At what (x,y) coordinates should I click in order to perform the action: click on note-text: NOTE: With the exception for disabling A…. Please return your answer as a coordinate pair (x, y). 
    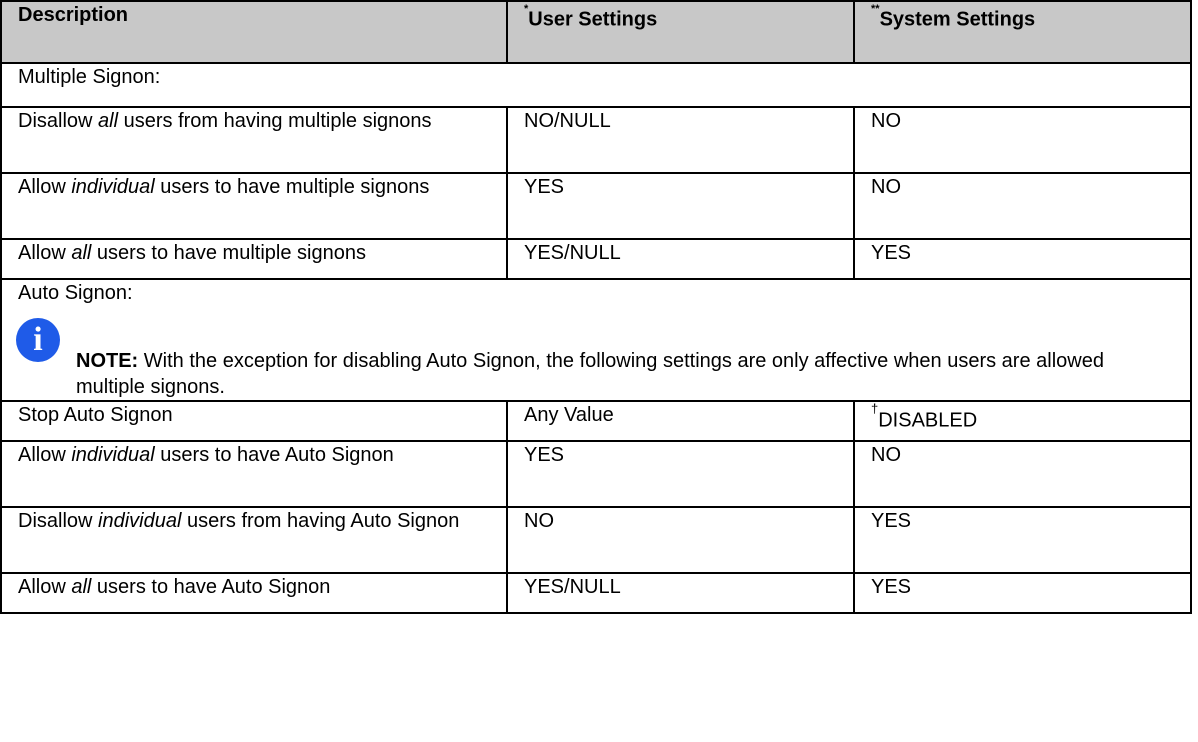
    Looking at the image, I should click on (598, 359).